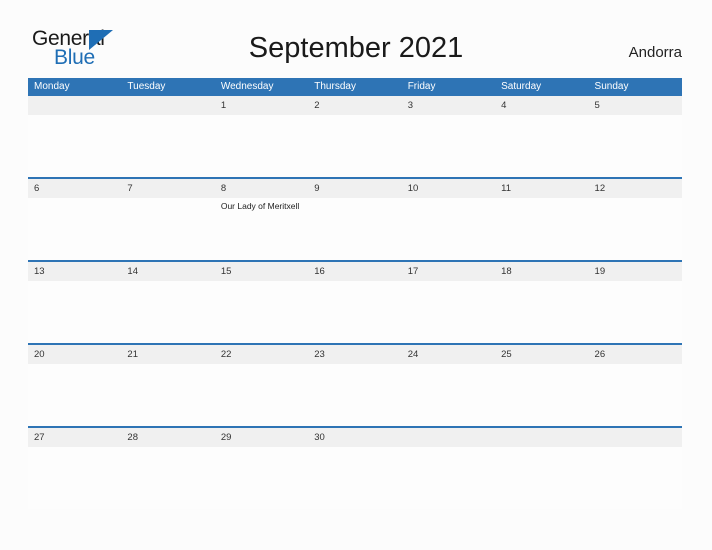 The image size is (712, 550). Describe the element at coordinates (52, 86) in the screenshot. I see `weekday-header-monday: Monday` at that location.